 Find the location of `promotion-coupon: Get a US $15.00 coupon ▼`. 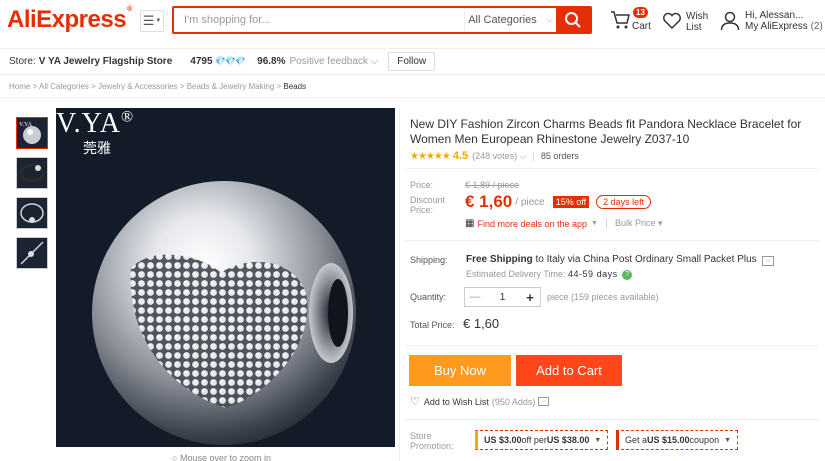

promotion-coupon: Get a US $15.00 coupon ▼ is located at coordinates (677, 440).